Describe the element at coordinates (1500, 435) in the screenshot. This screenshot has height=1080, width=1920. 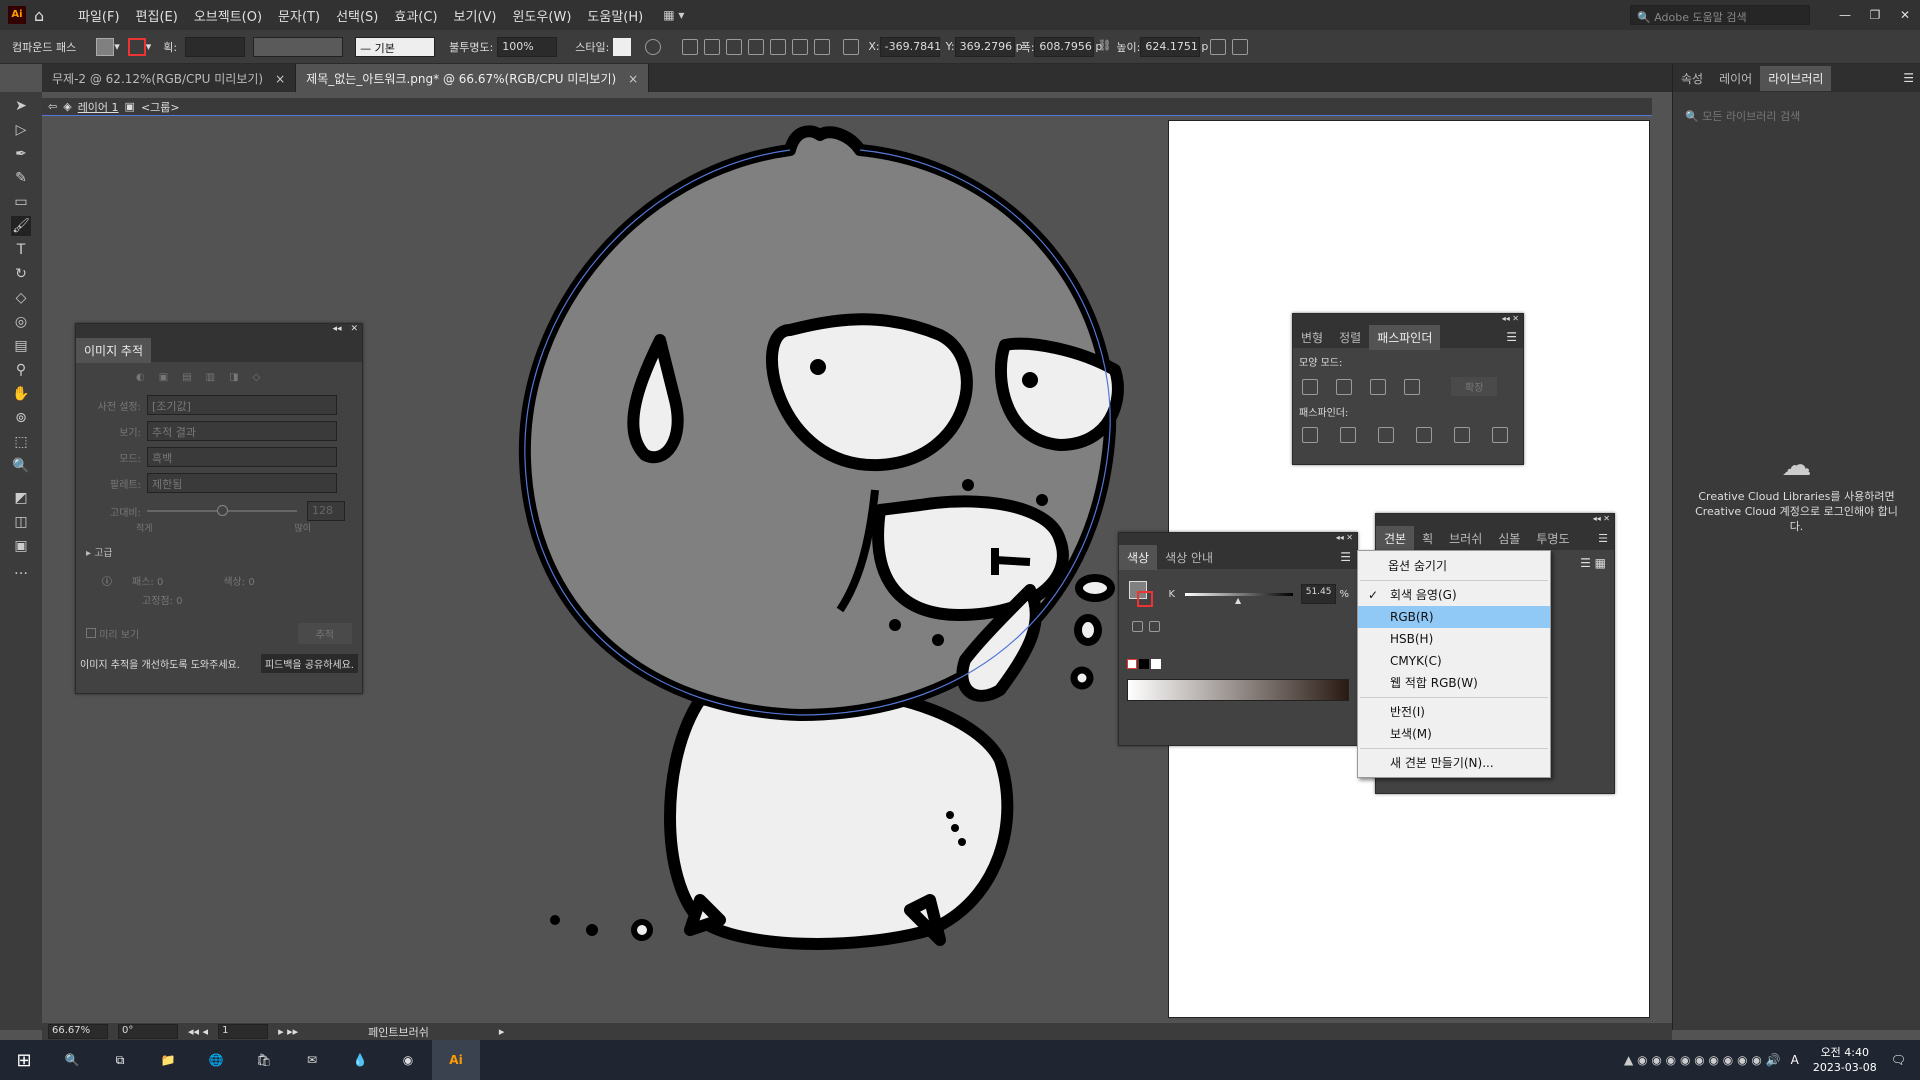
I see `minus-back-icon` at that location.